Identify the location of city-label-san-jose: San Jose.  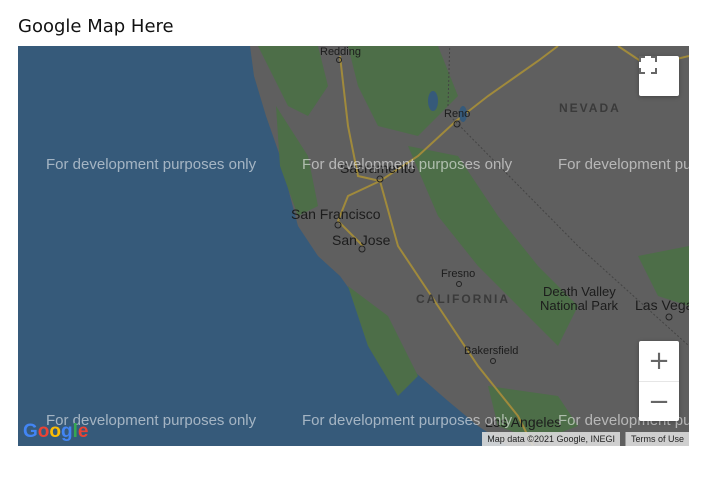
(361, 240).